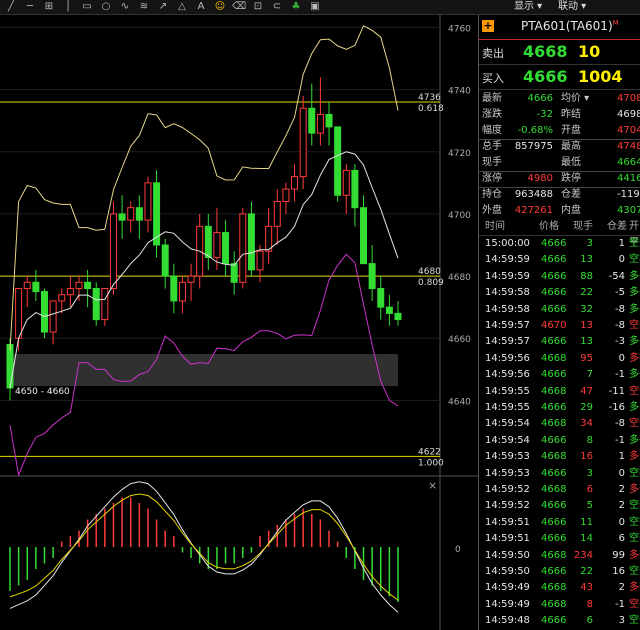 Image resolution: width=640 pixels, height=630 pixels. Describe the element at coordinates (571, 130) in the screenshot. I see `quote-label: 开盘` at that location.